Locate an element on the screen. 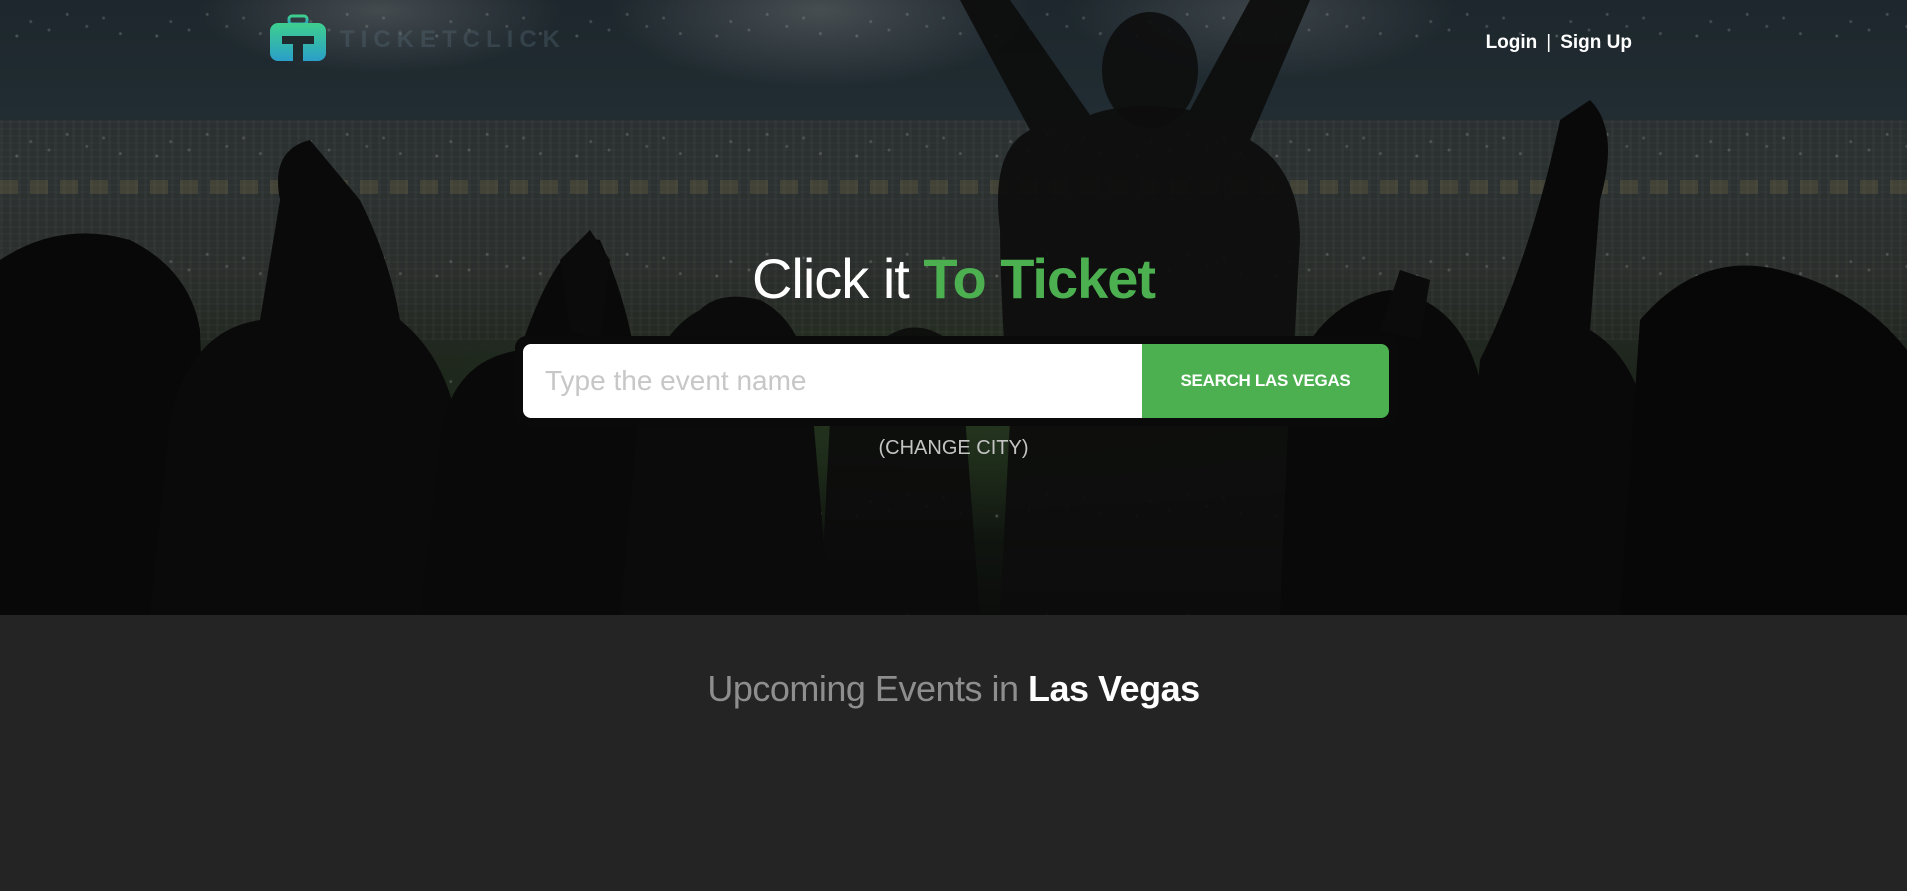 The image size is (1907, 891). hero-headline: Click it To Ticket is located at coordinates (953, 279).